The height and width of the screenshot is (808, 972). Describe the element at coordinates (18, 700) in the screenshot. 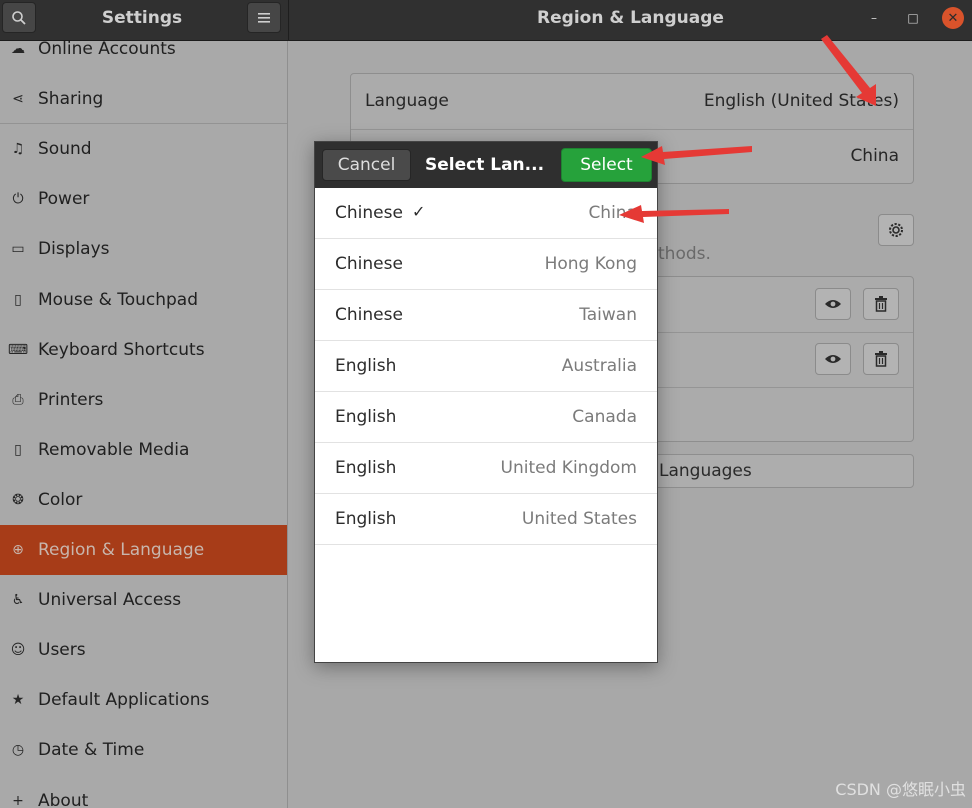

I see `star-icon: ★` at that location.